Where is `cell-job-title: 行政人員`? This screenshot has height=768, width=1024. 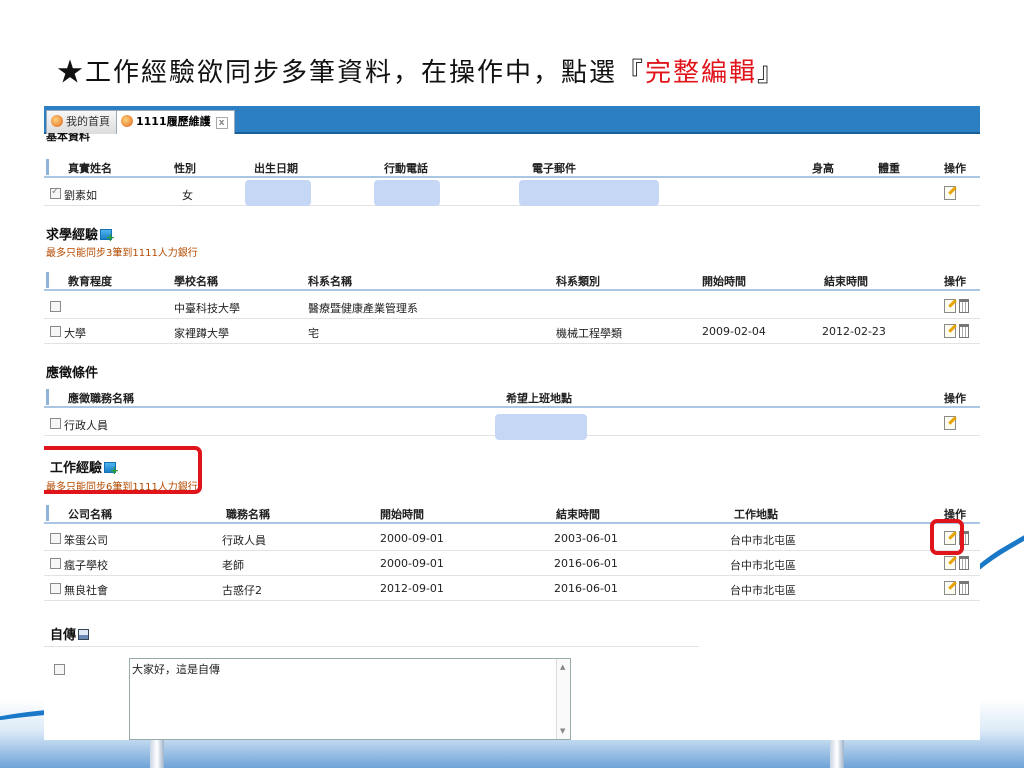 cell-job-title: 行政人員 is located at coordinates (86, 425).